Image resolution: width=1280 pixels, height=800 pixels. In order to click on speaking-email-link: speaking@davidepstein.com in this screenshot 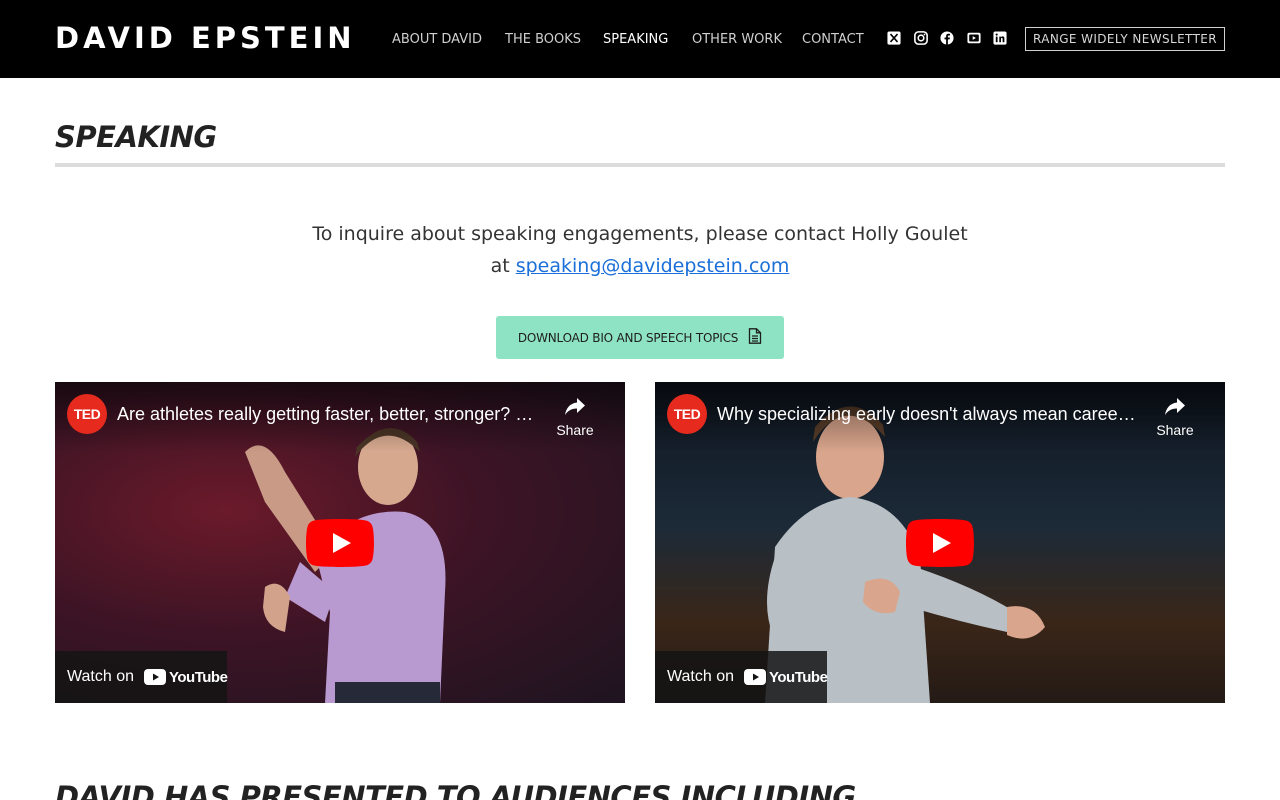, I will do `click(653, 266)`.